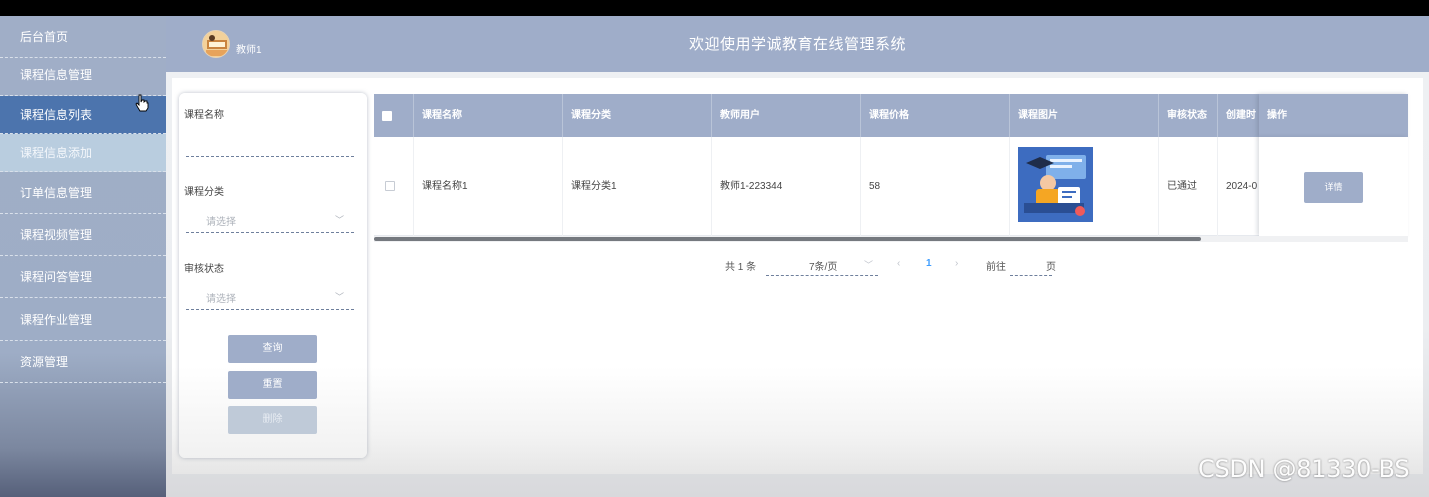 The image size is (1429, 497). Describe the element at coordinates (741, 267) in the screenshot. I see `pagination-total: 共 1 条` at that location.